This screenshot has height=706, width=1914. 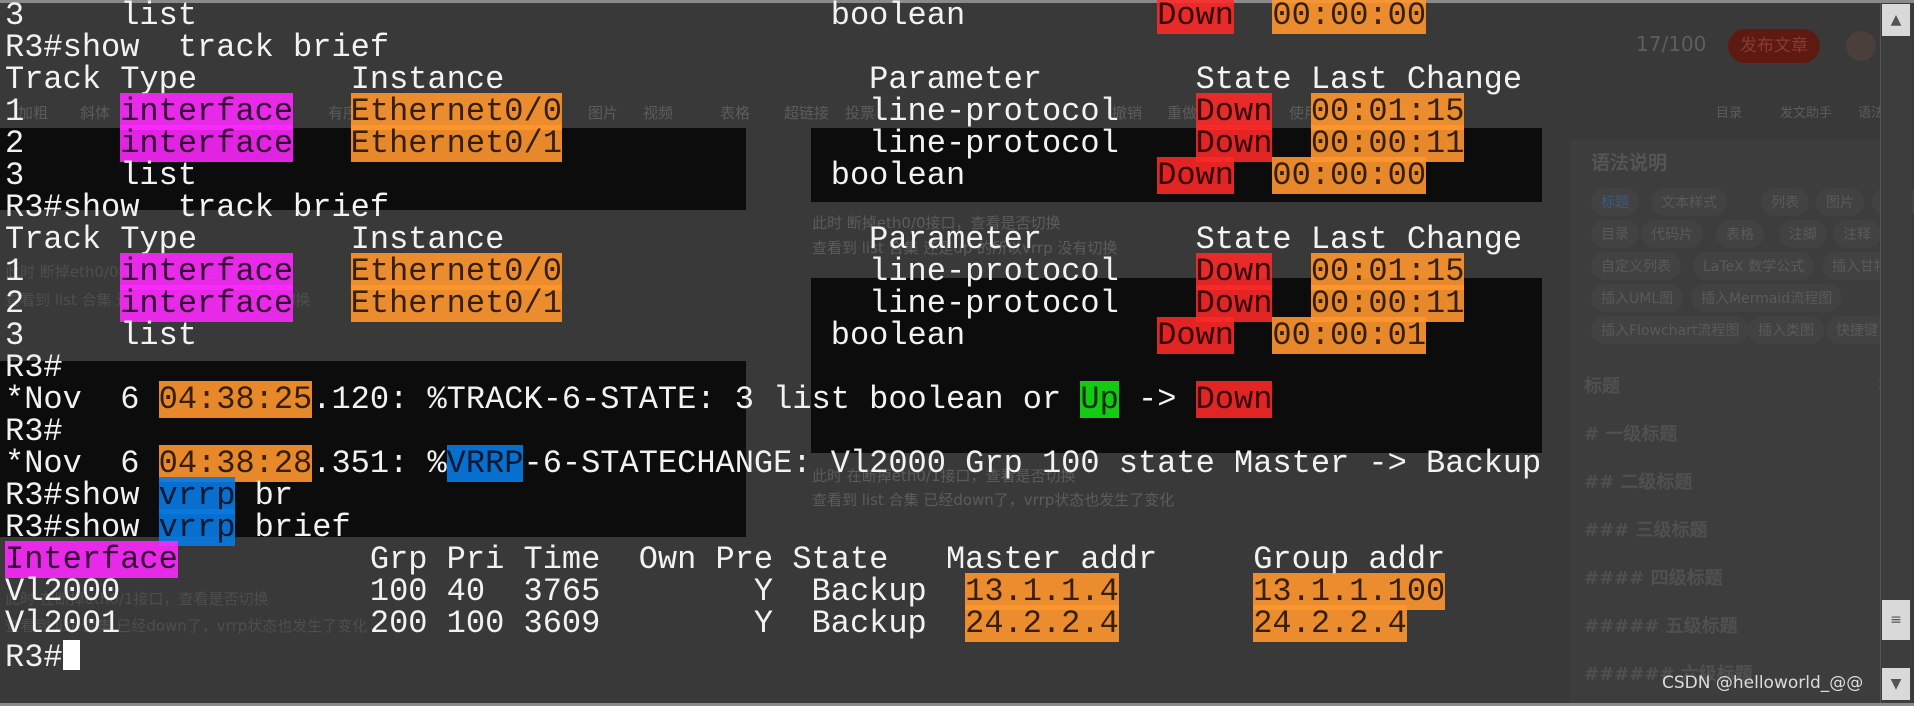 What do you see at coordinates (1729, 111) in the screenshot?
I see `toolbar-right-0: 目录` at bounding box center [1729, 111].